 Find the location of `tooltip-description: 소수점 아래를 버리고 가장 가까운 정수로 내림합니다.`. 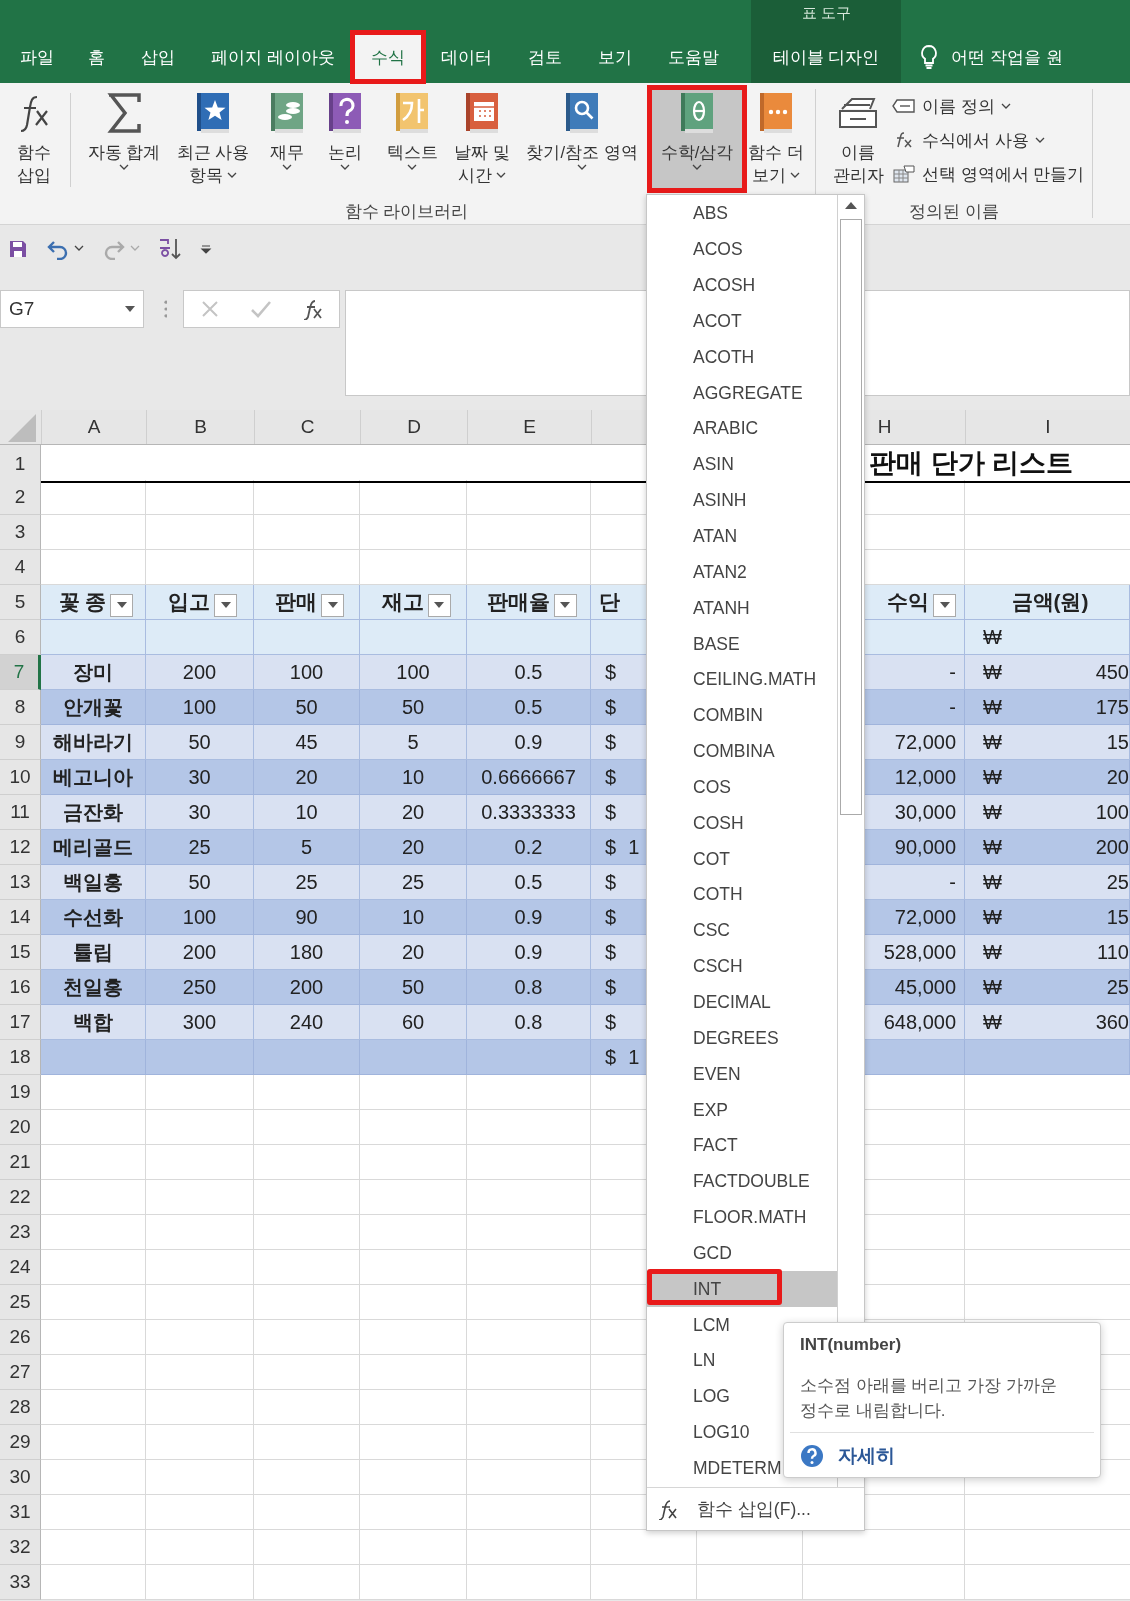

tooltip-description: 소수점 아래를 버리고 가장 가까운 정수로 내림합니다. is located at coordinates (929, 1398).